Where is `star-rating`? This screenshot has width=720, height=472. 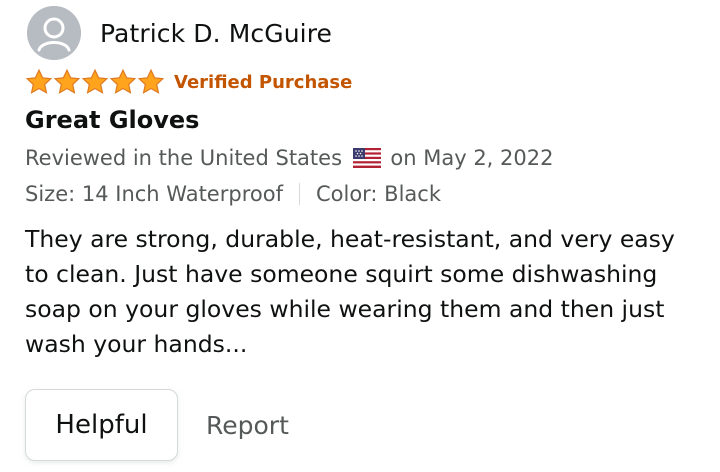
star-rating is located at coordinates (95, 82).